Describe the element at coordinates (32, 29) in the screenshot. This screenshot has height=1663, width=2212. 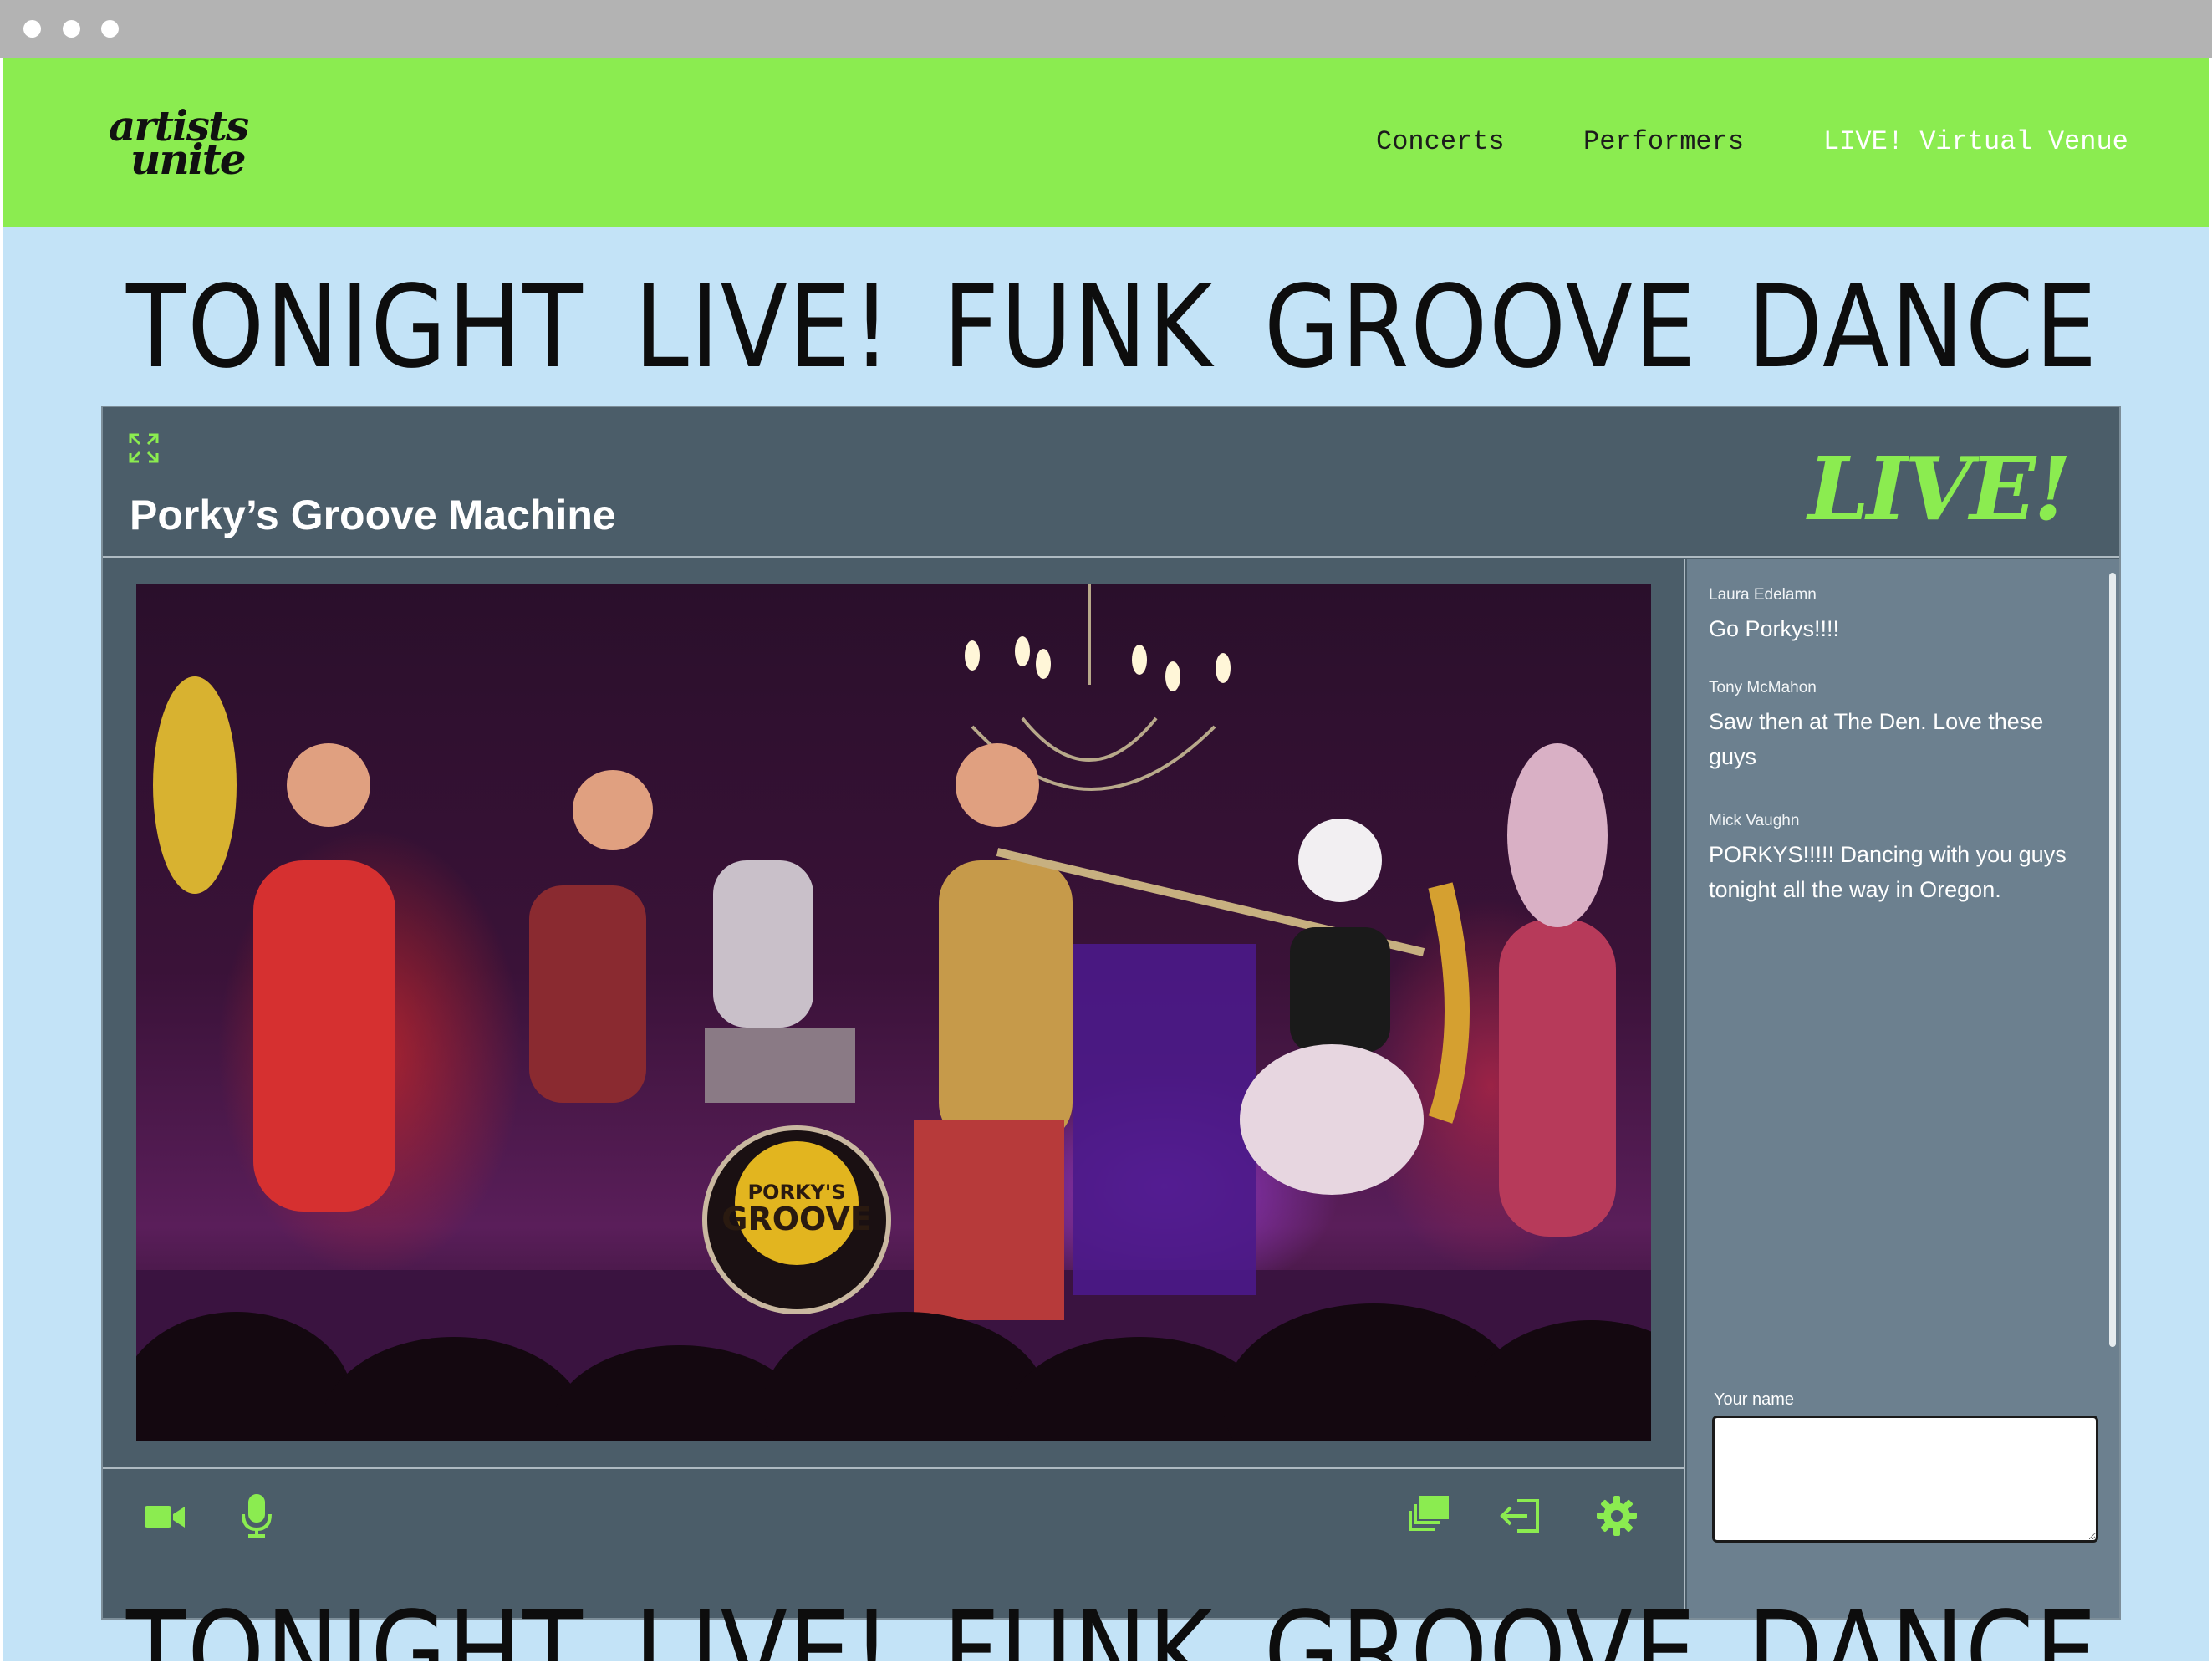
I see `window-close-dot` at that location.